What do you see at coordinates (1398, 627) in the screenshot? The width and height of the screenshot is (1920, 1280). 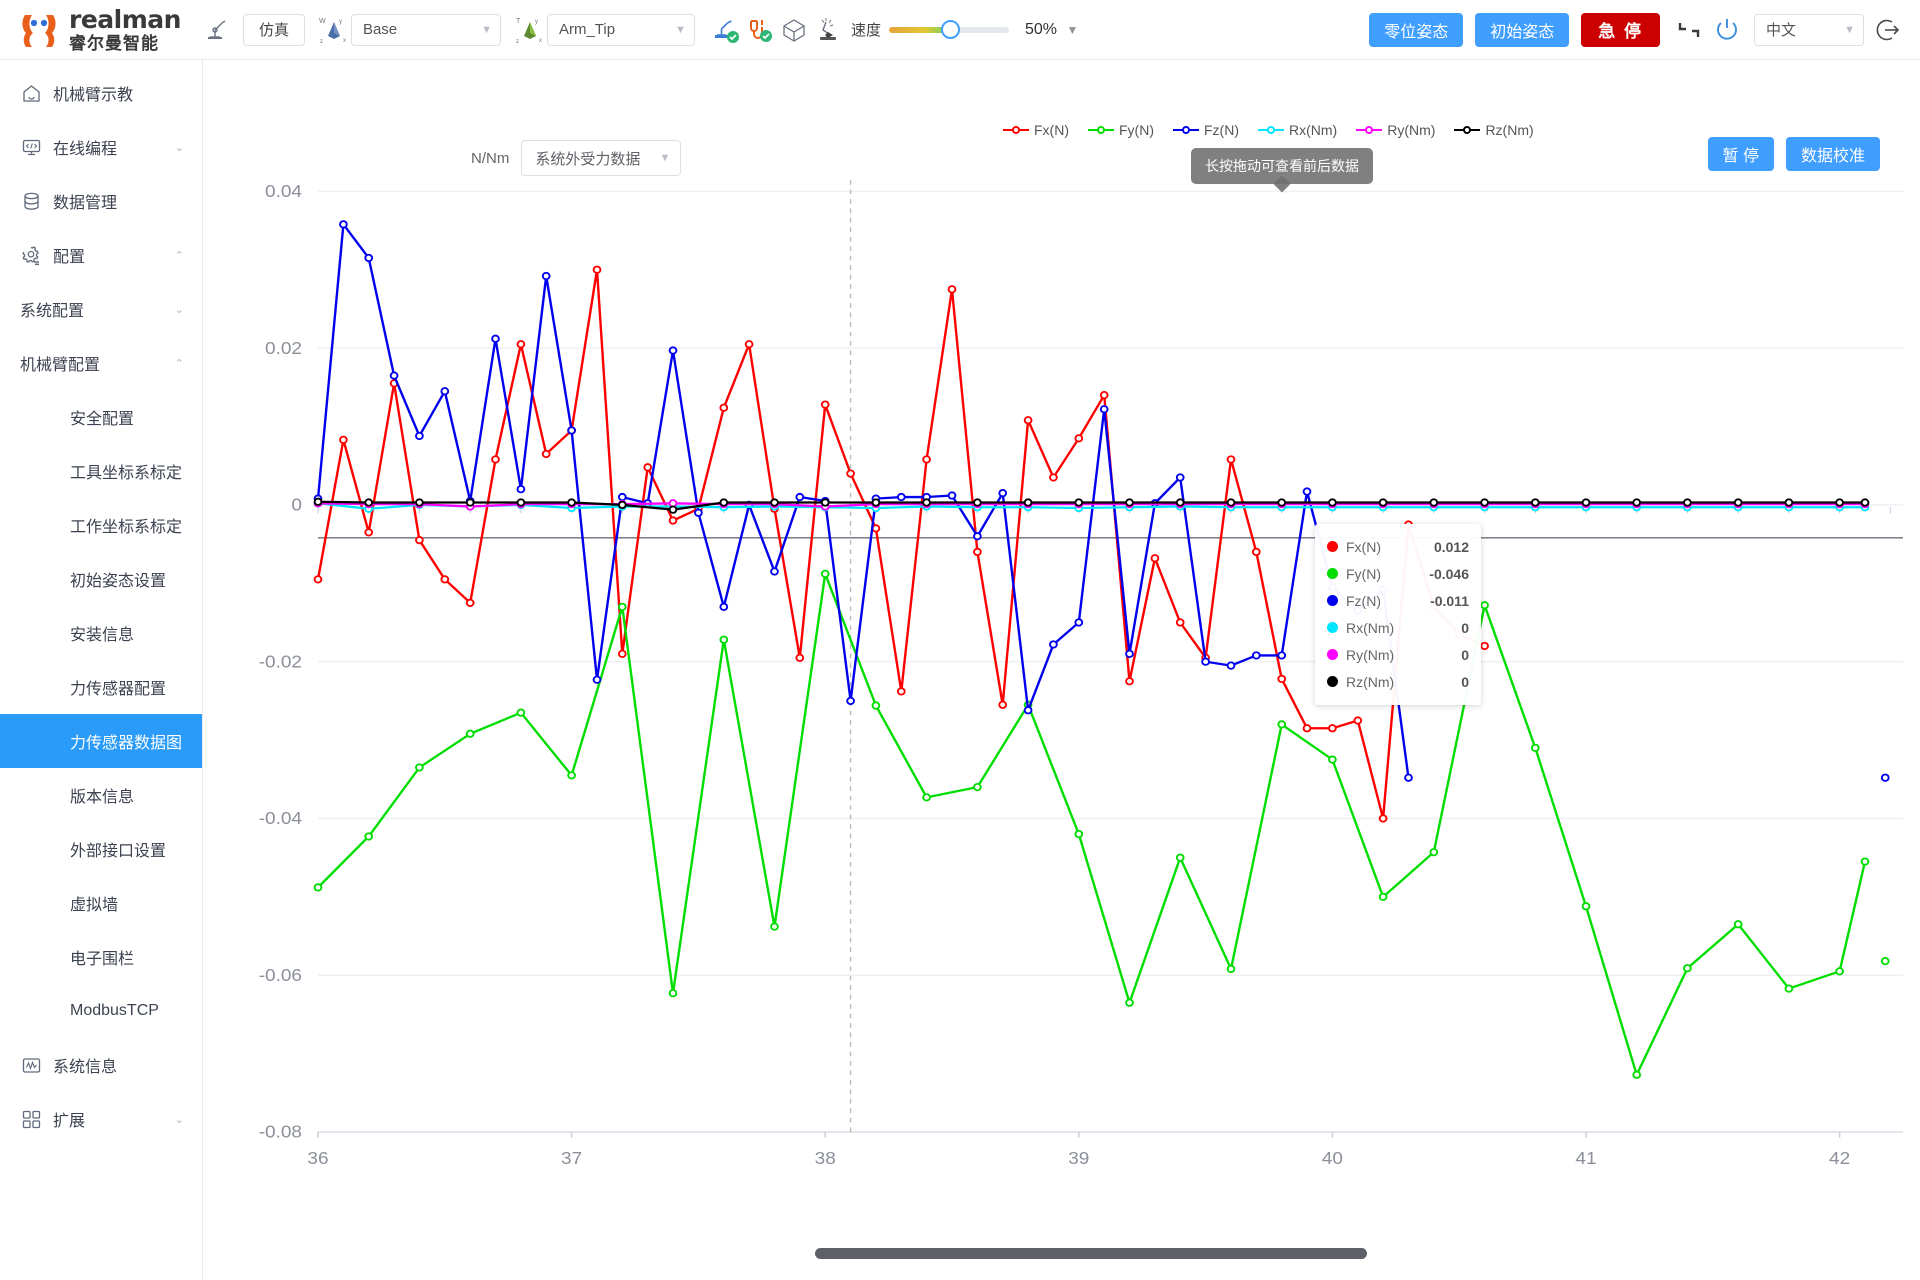 I see `tooltip-row: Rx(Nm) 0` at bounding box center [1398, 627].